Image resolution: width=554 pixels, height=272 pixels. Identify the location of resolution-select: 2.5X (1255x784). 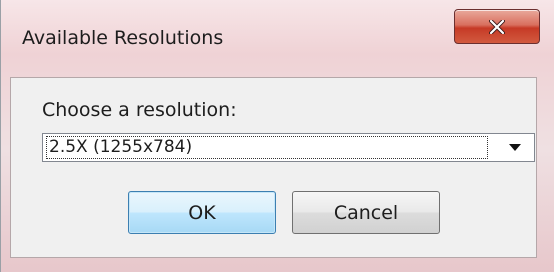
(288, 147).